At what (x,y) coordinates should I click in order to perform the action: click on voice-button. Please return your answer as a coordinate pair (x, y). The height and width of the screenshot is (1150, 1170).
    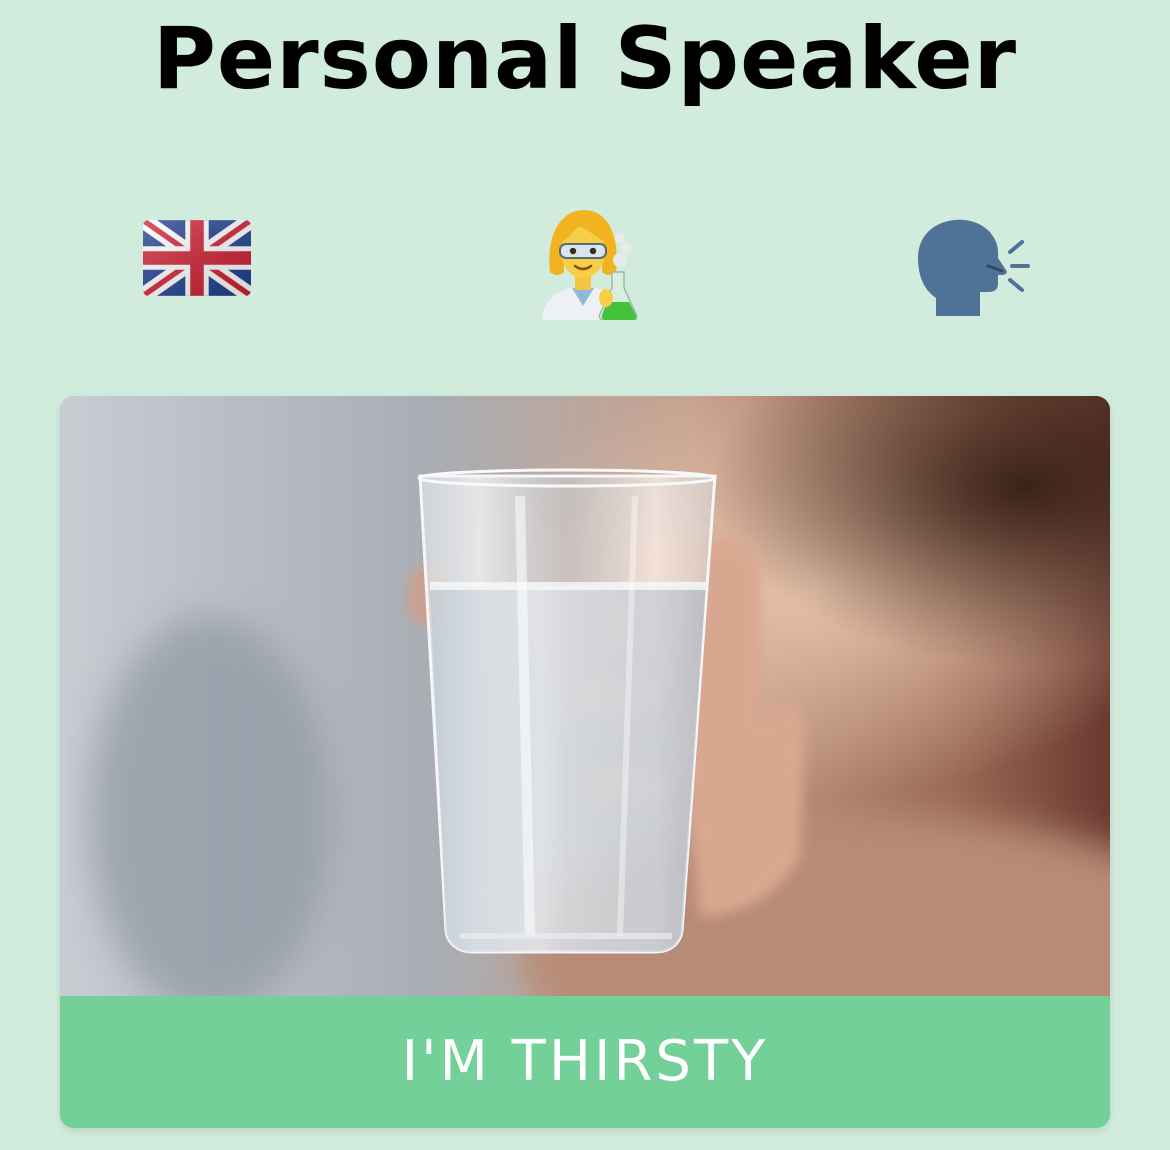
    Looking at the image, I should click on (588, 260).